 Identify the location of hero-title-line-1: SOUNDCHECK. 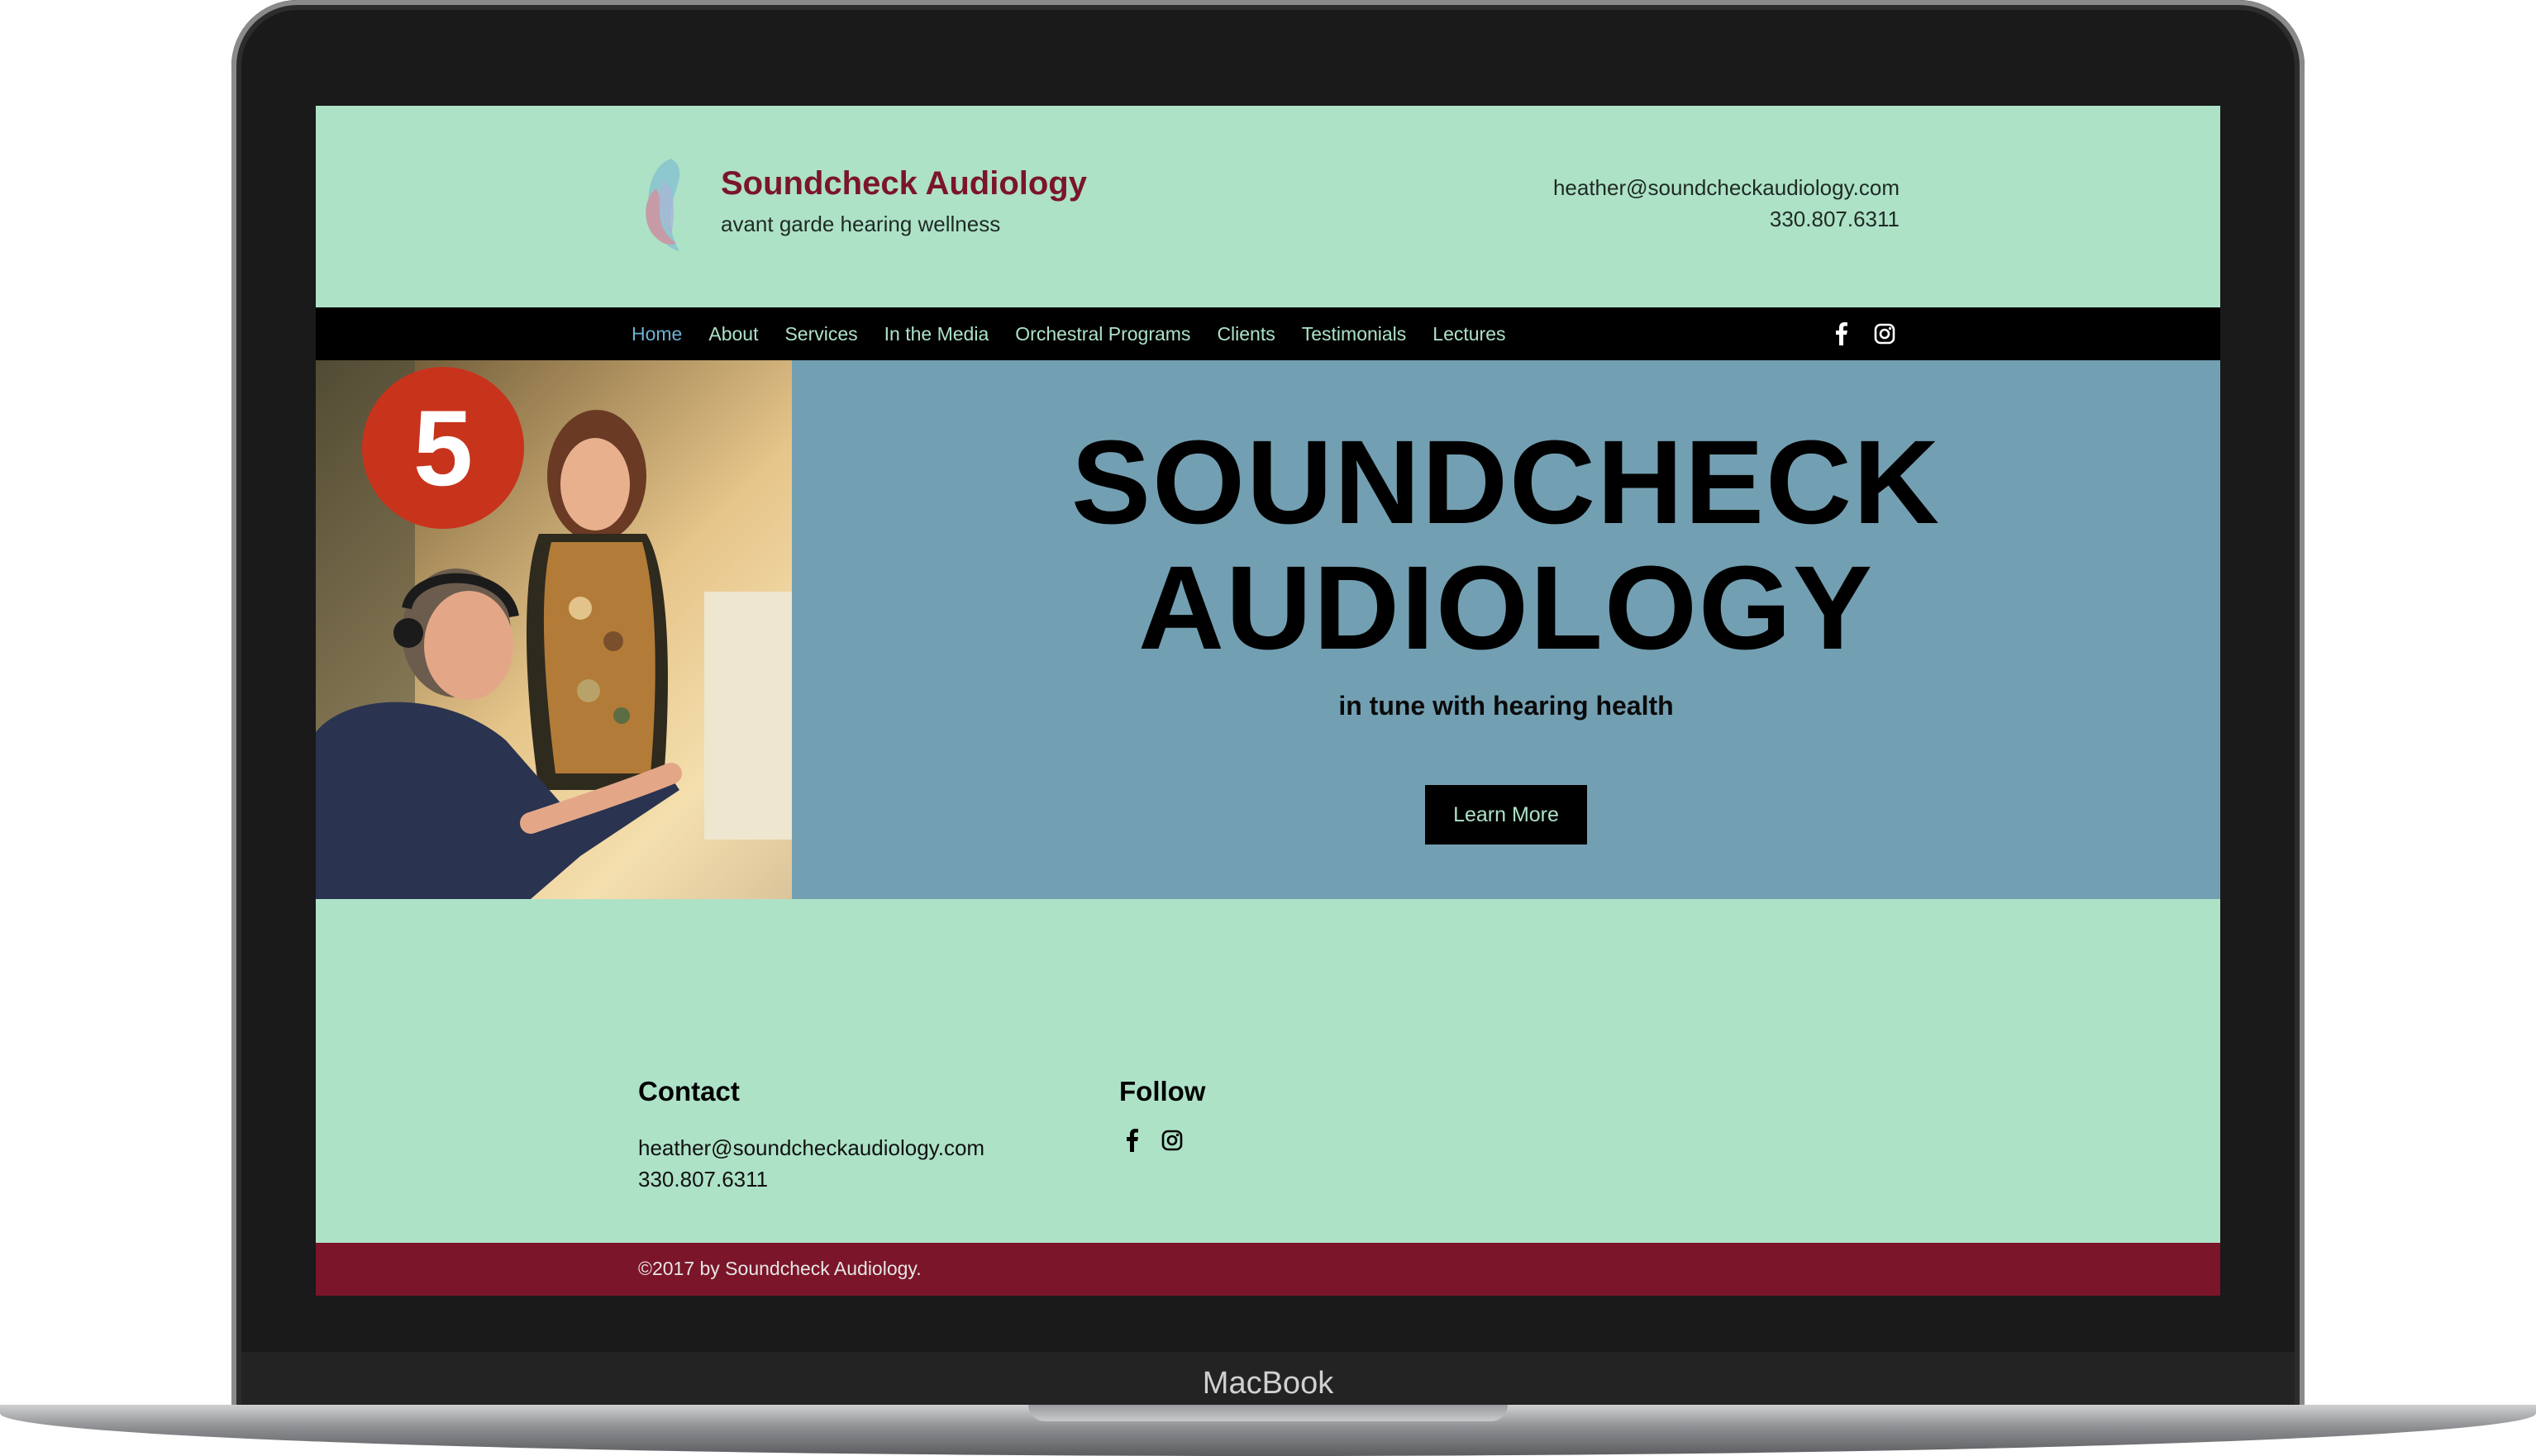
(1506, 482).